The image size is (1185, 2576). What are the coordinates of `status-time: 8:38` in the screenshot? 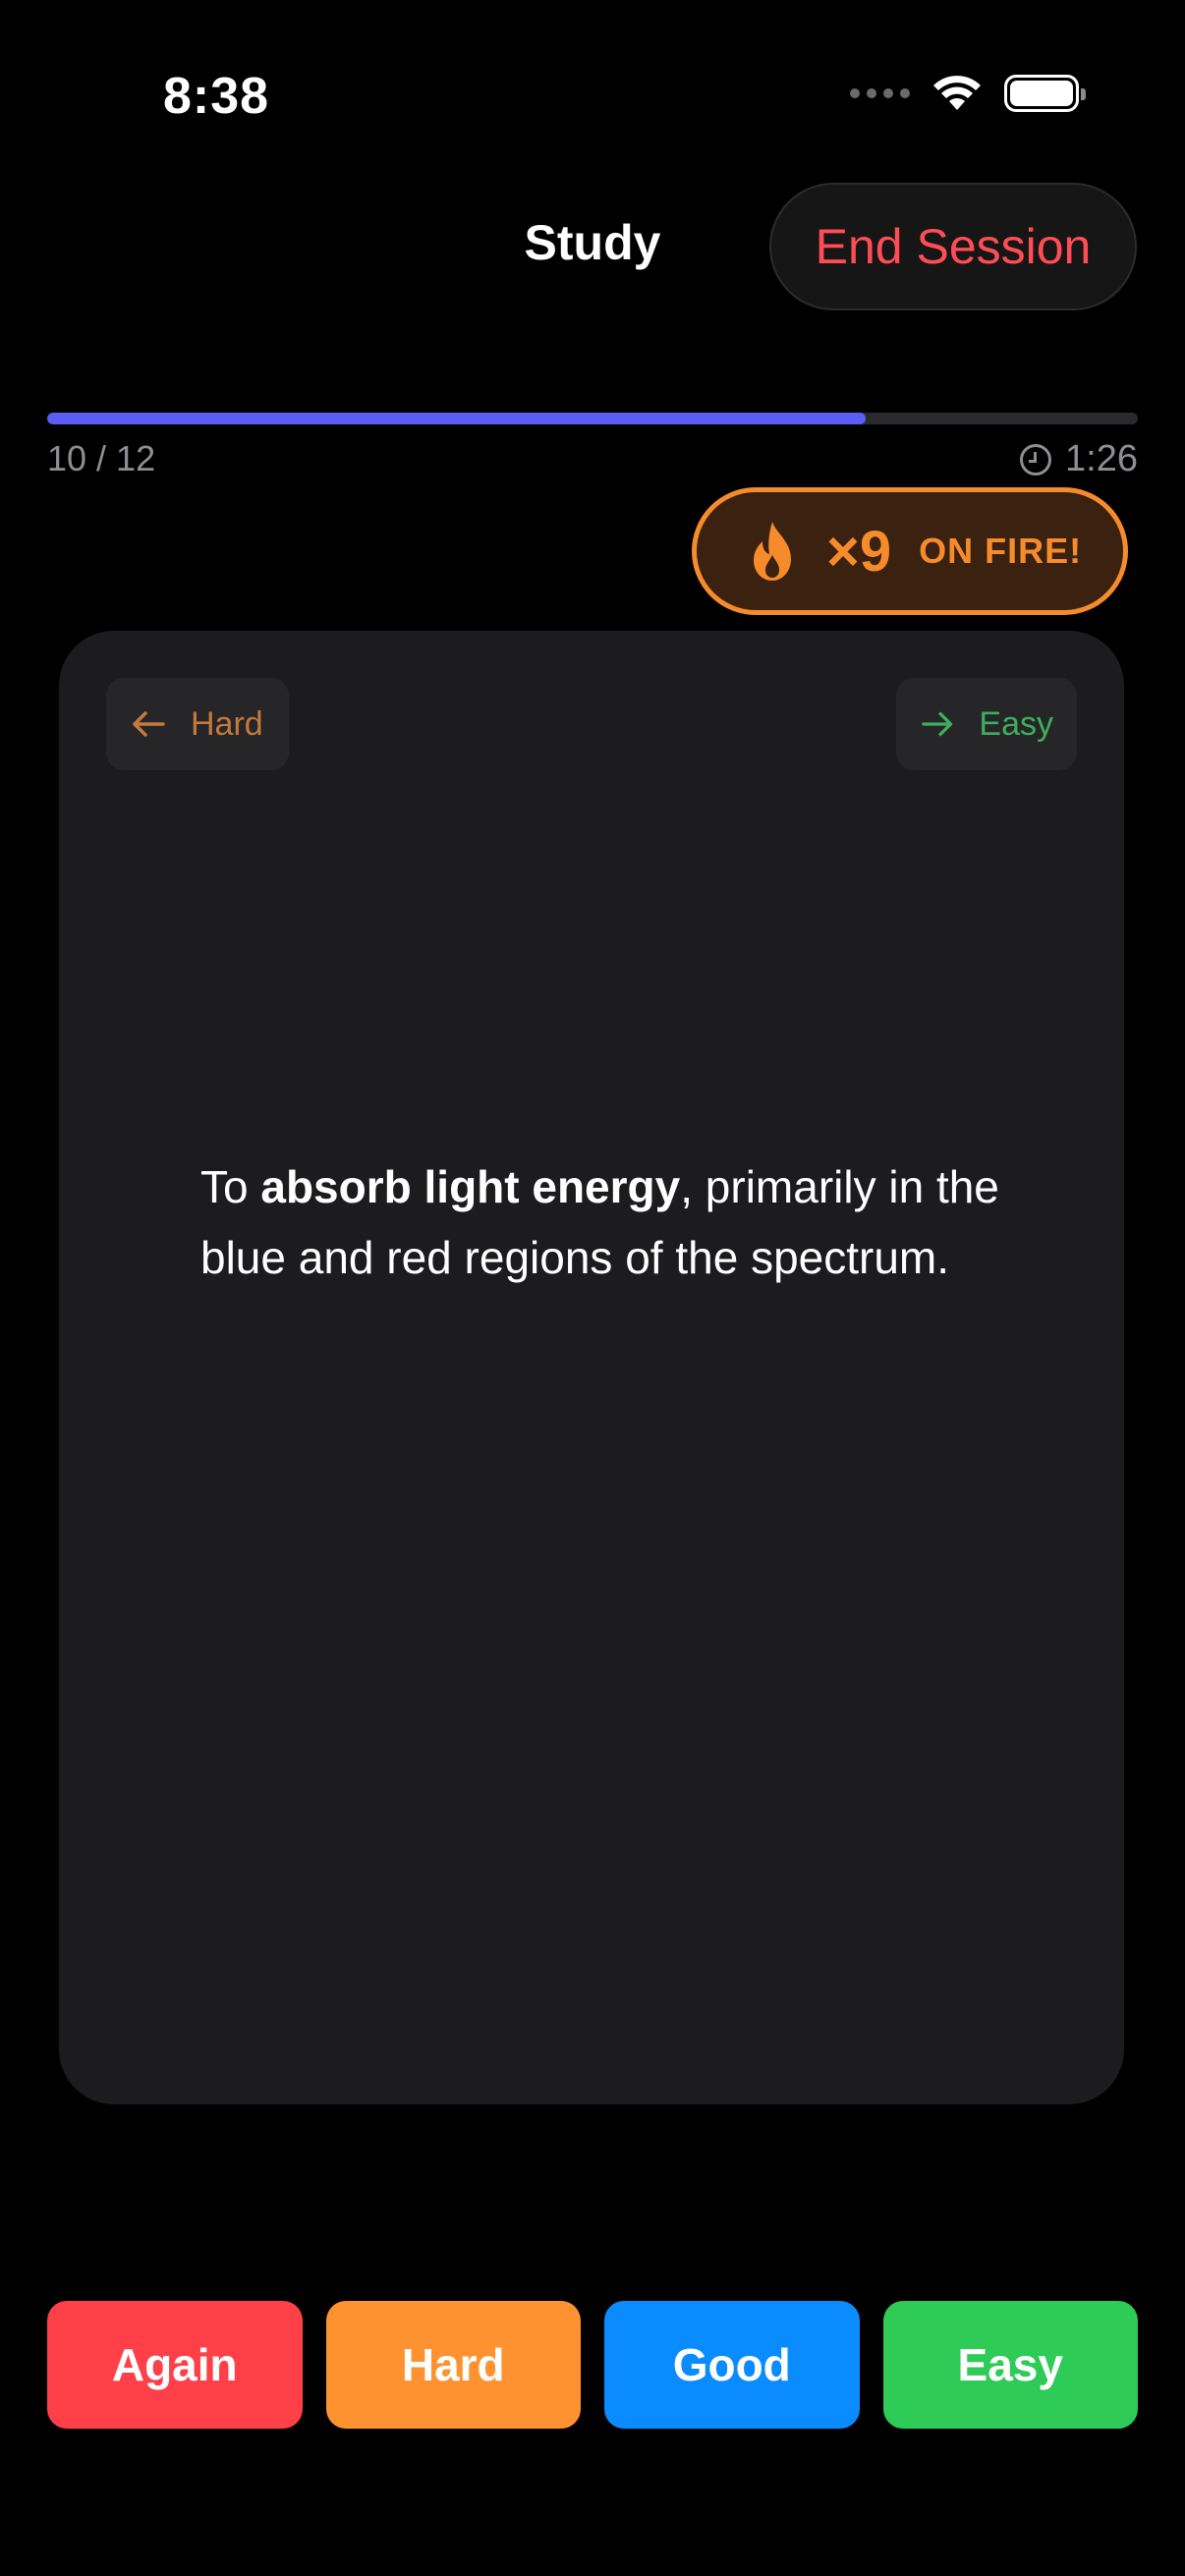 It's located at (216, 96).